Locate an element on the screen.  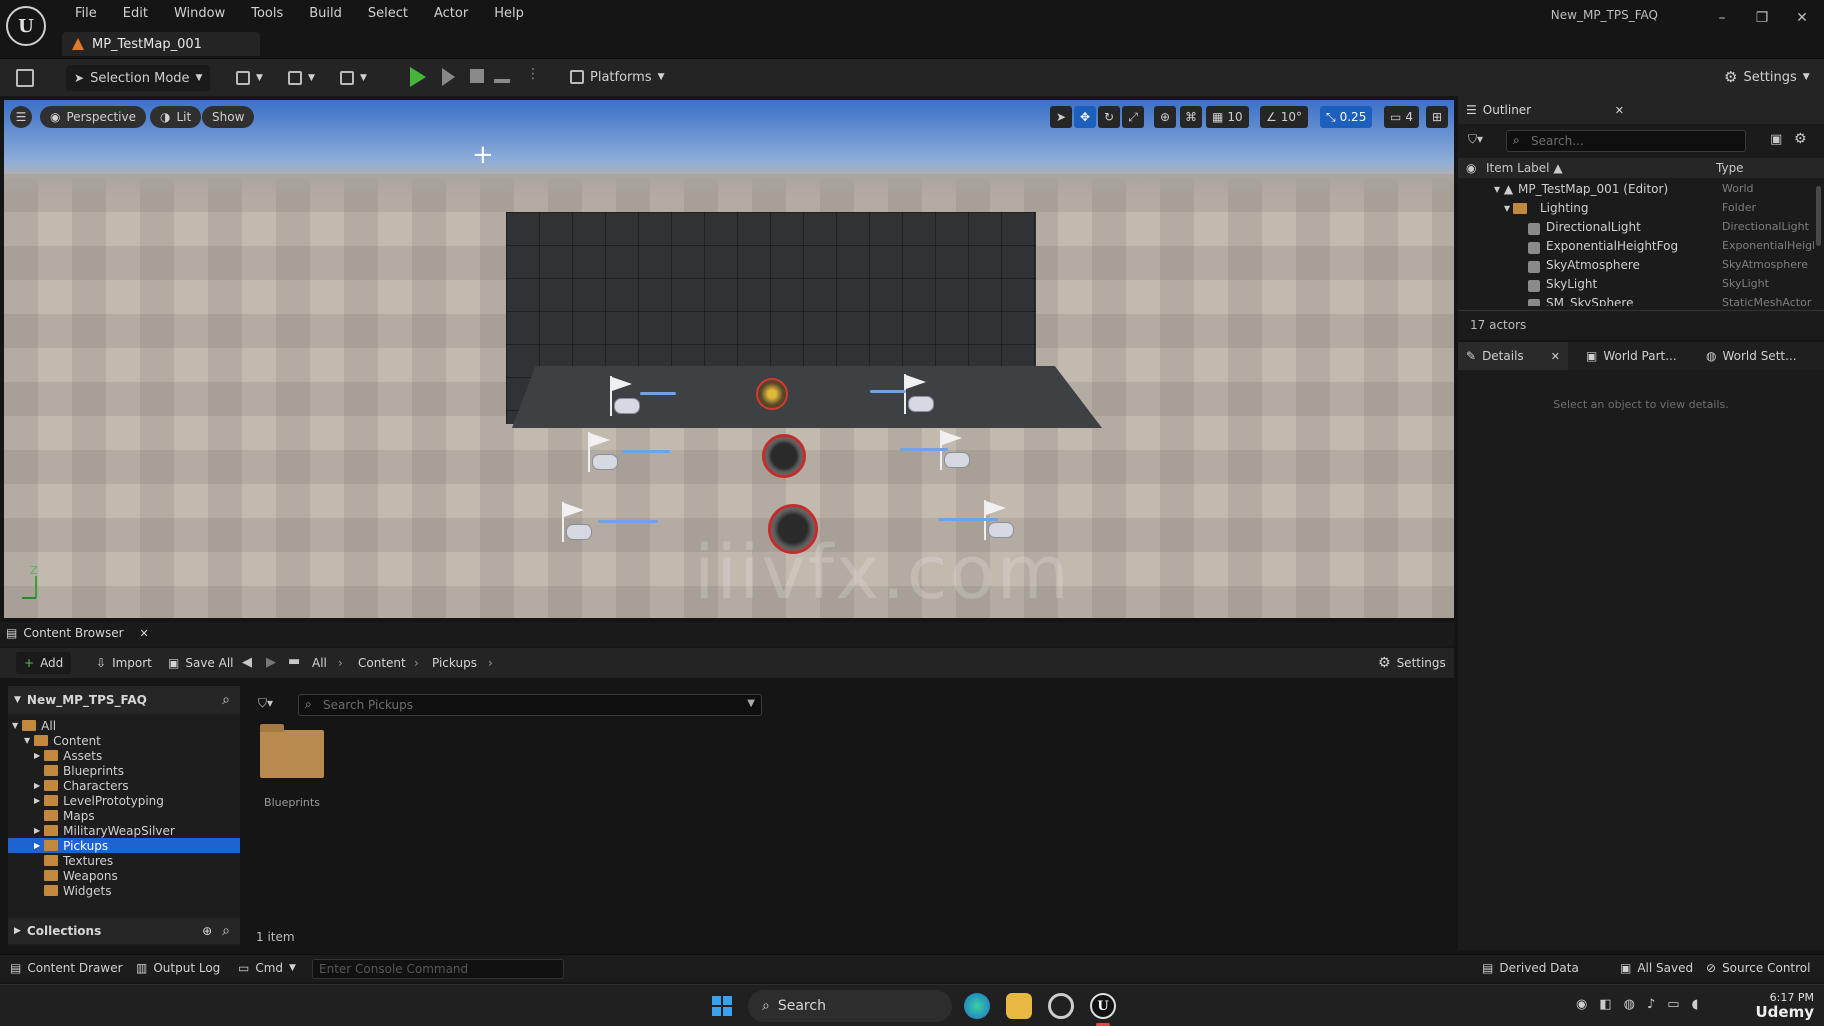
save-all-button: ▣ Save All is located at coordinates (201, 663).